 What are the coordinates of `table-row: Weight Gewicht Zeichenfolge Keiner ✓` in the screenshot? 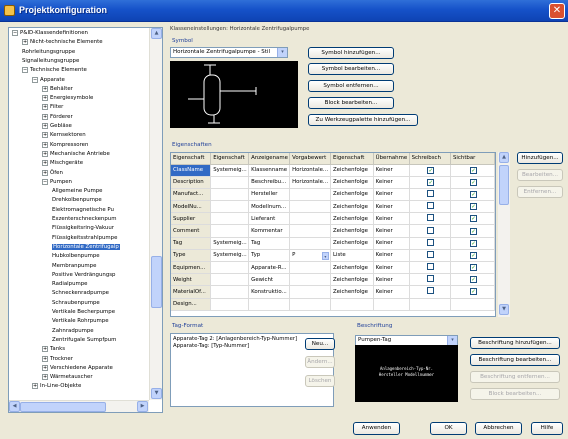 It's located at (333, 280).